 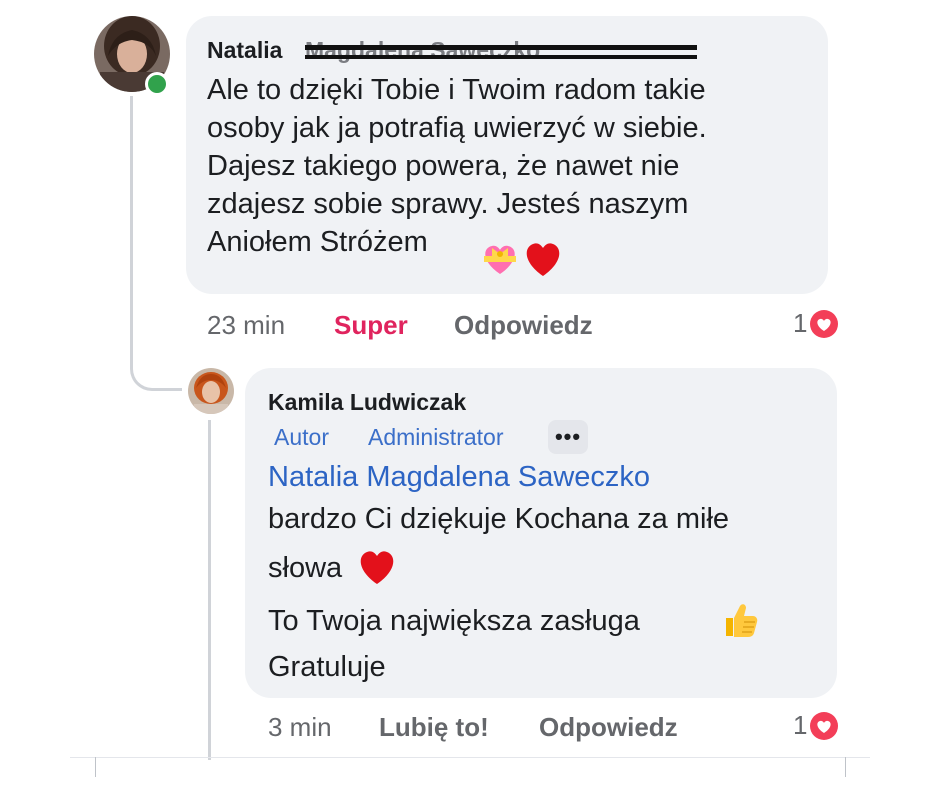 What do you see at coordinates (470, 757) in the screenshot?
I see `bottom-divider` at bounding box center [470, 757].